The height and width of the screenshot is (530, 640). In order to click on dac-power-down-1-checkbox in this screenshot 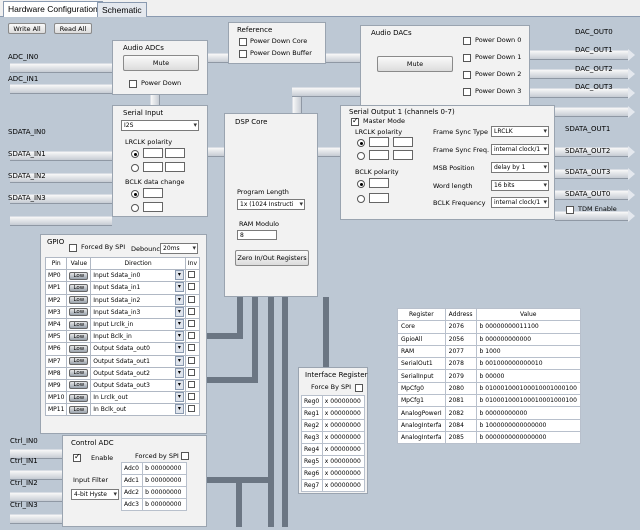, I will do `click(467, 58)`.